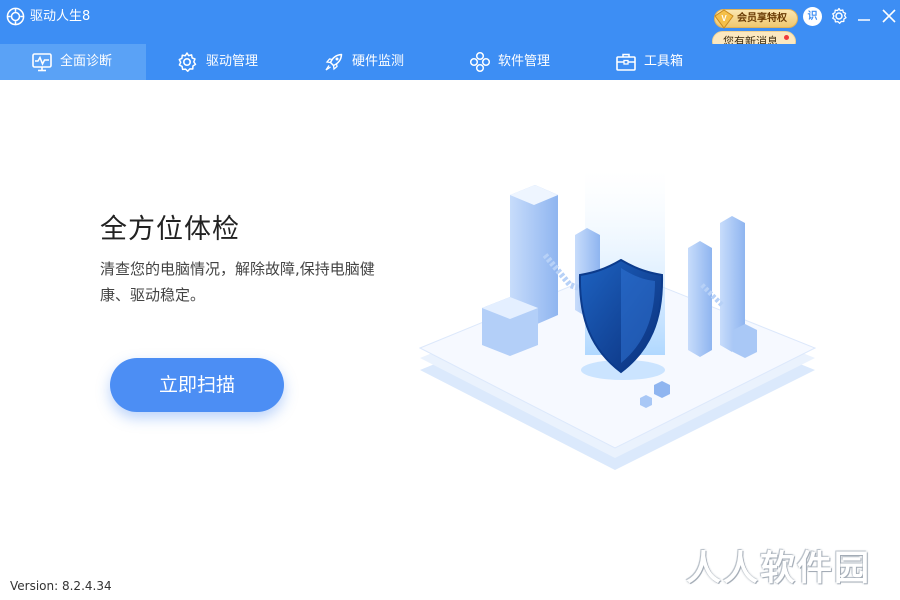  Describe the element at coordinates (839, 16) in the screenshot. I see `settings-gear-icon` at that location.